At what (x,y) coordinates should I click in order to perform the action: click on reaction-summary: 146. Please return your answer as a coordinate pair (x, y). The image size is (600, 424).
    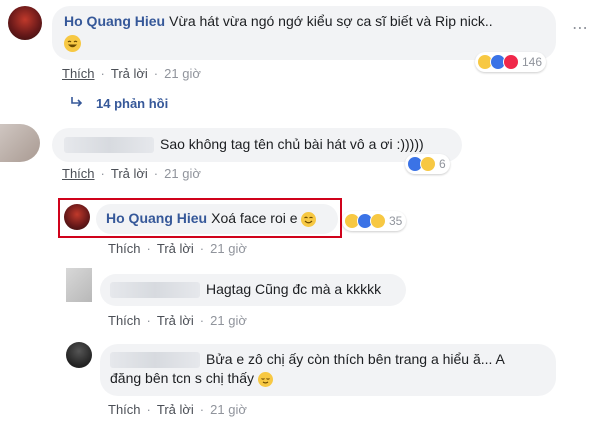
    Looking at the image, I should click on (511, 62).